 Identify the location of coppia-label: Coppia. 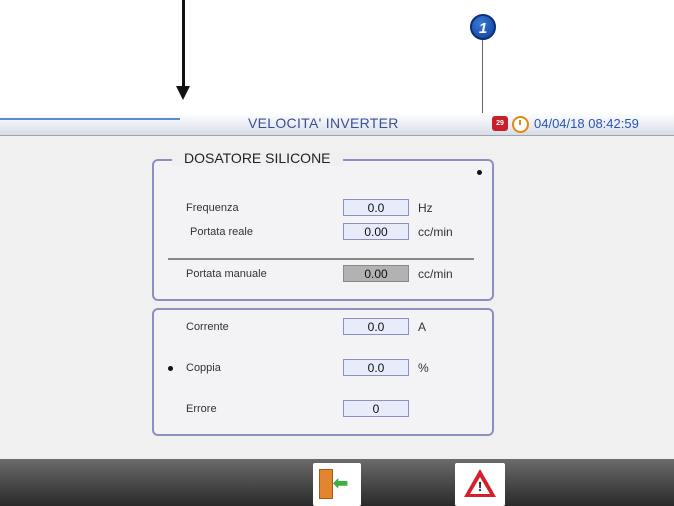
(203, 368).